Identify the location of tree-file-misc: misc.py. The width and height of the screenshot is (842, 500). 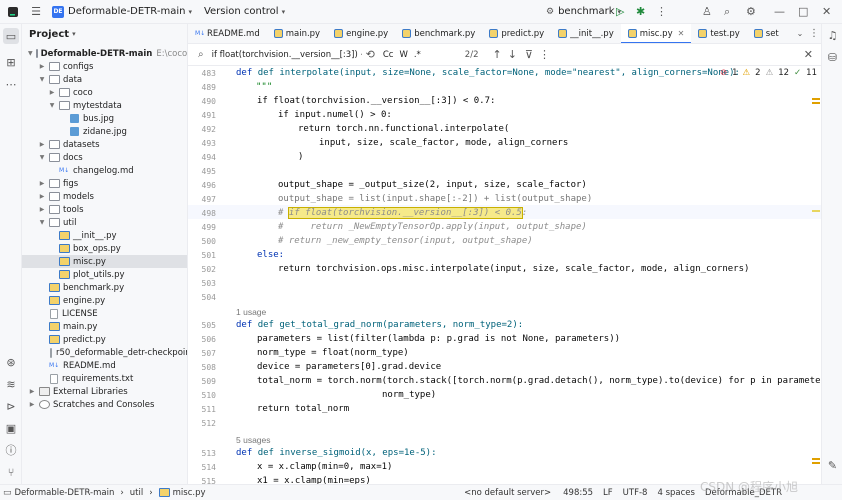
(104, 261).